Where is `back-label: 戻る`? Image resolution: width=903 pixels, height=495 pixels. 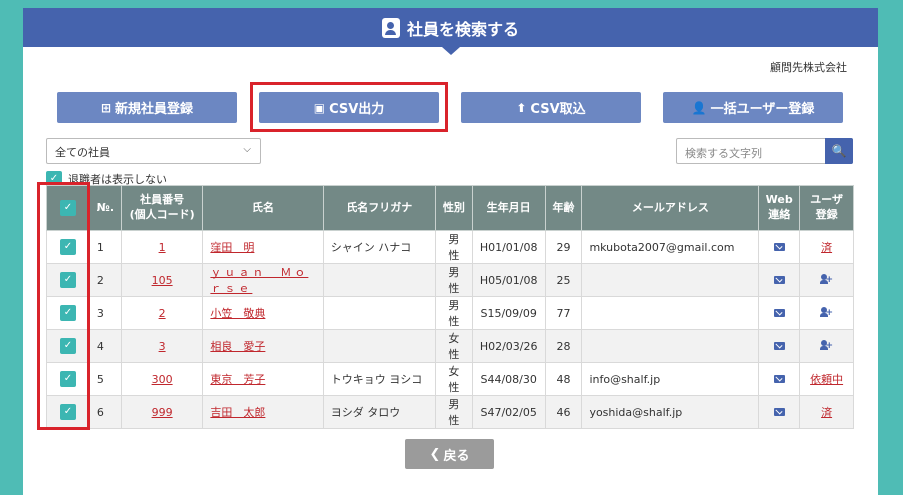
back-label: 戻る is located at coordinates (456, 456).